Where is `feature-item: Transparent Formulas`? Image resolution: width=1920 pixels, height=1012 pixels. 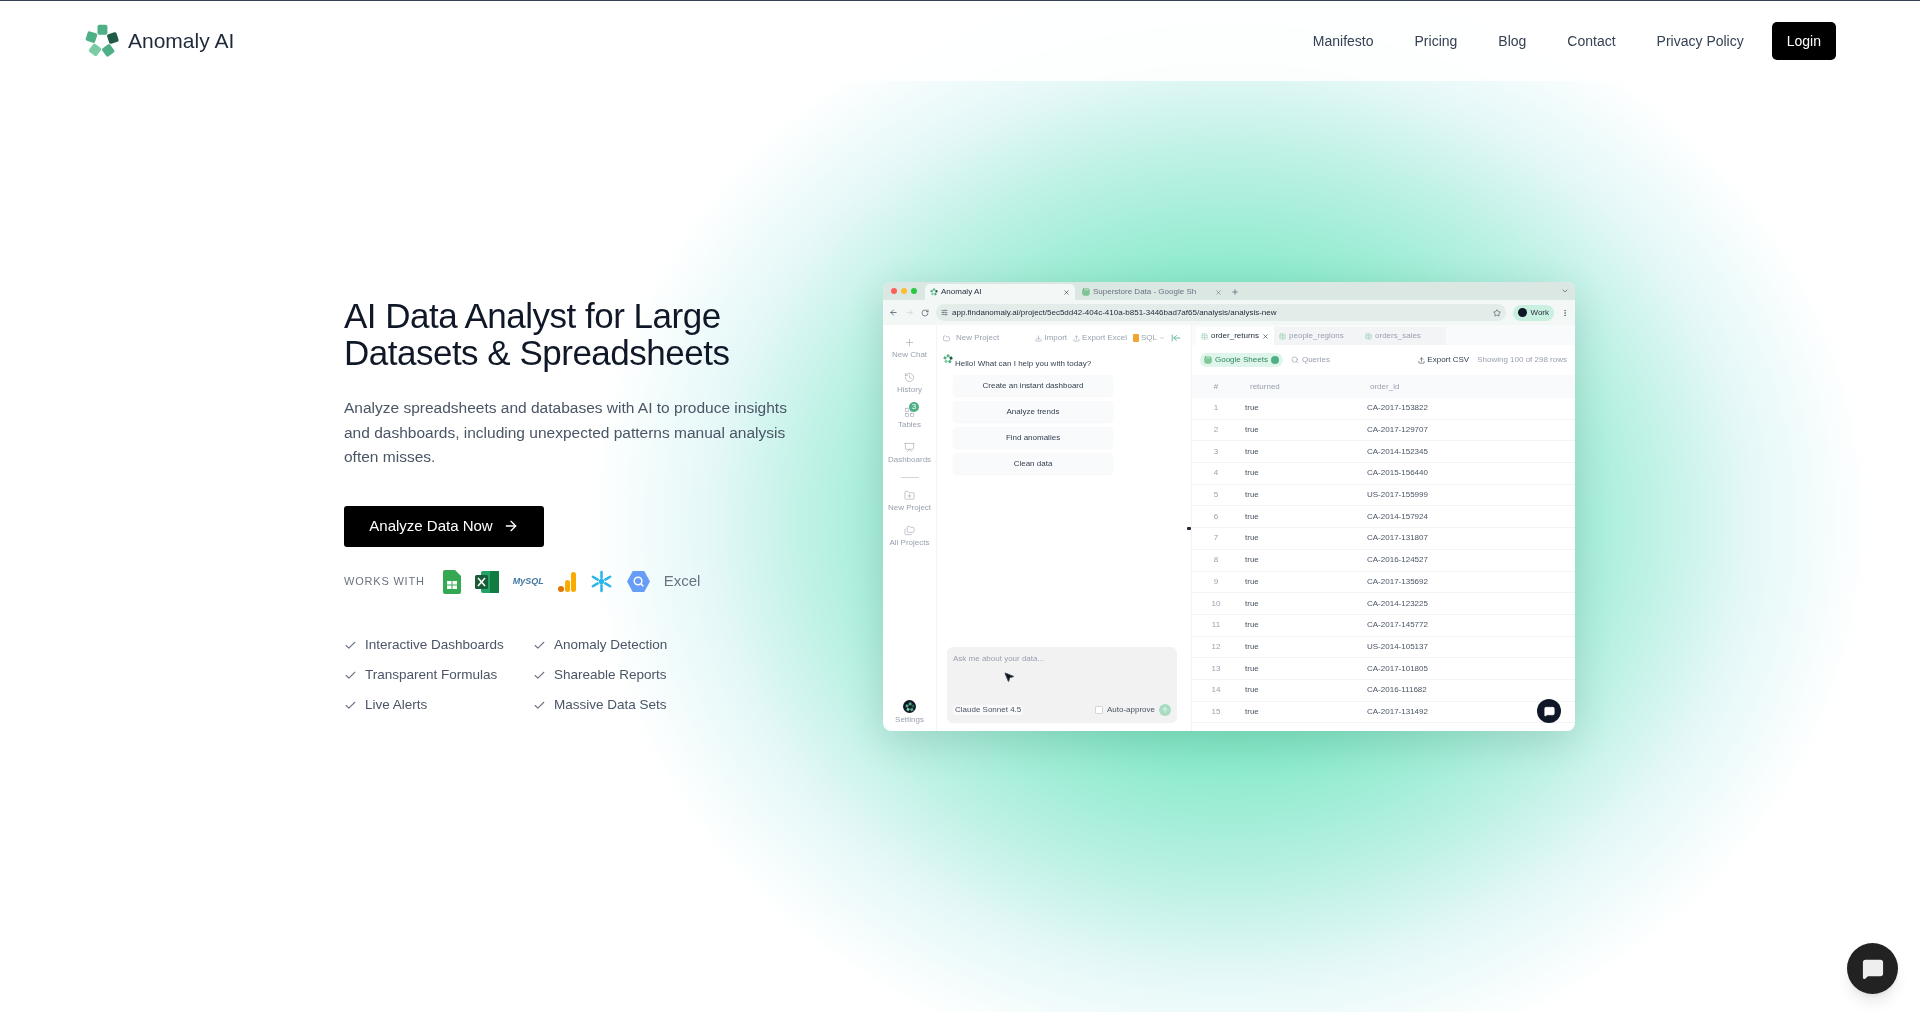 feature-item: Transparent Formulas is located at coordinates (431, 675).